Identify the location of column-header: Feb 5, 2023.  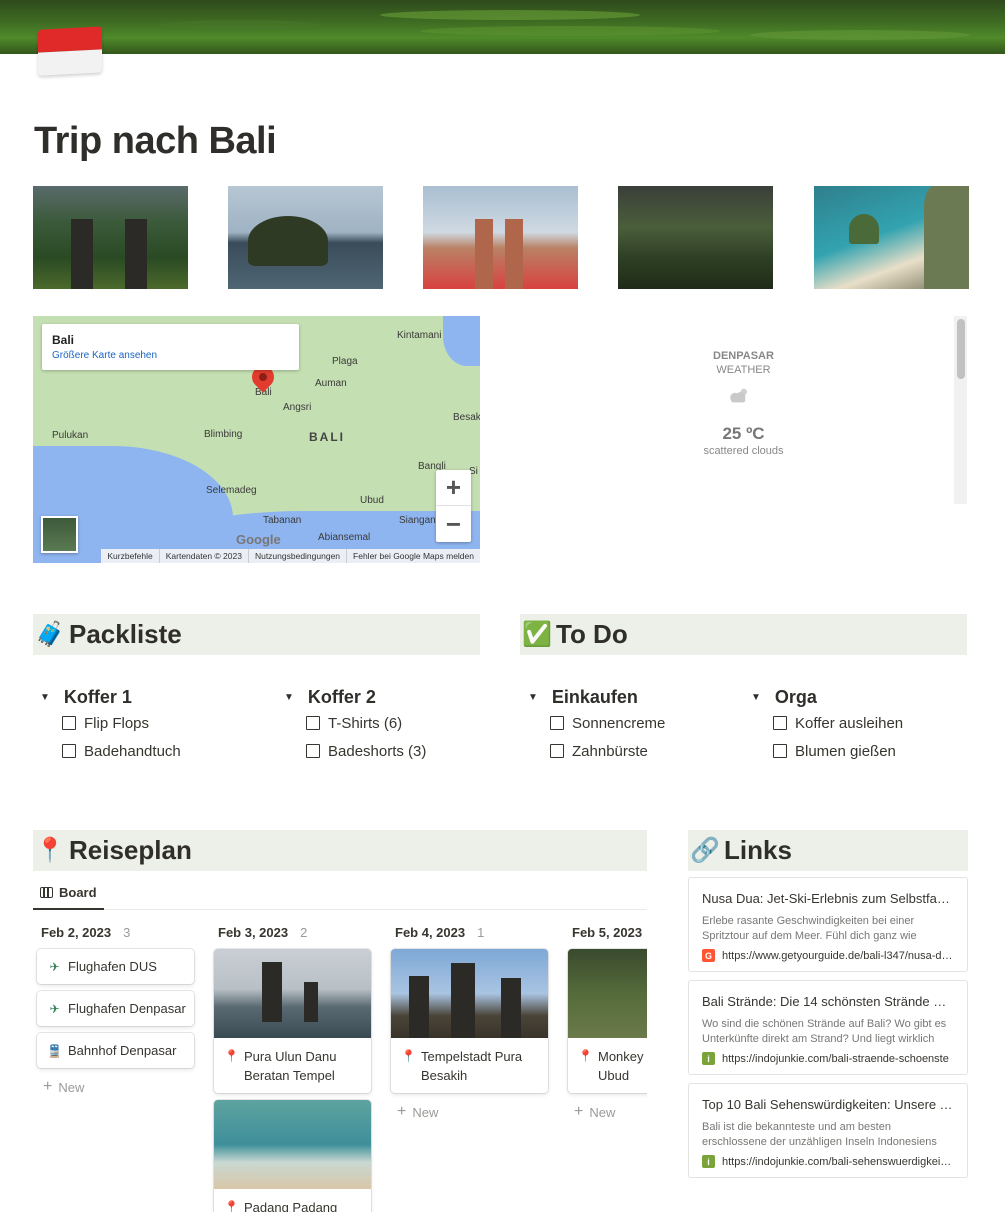
(605, 932).